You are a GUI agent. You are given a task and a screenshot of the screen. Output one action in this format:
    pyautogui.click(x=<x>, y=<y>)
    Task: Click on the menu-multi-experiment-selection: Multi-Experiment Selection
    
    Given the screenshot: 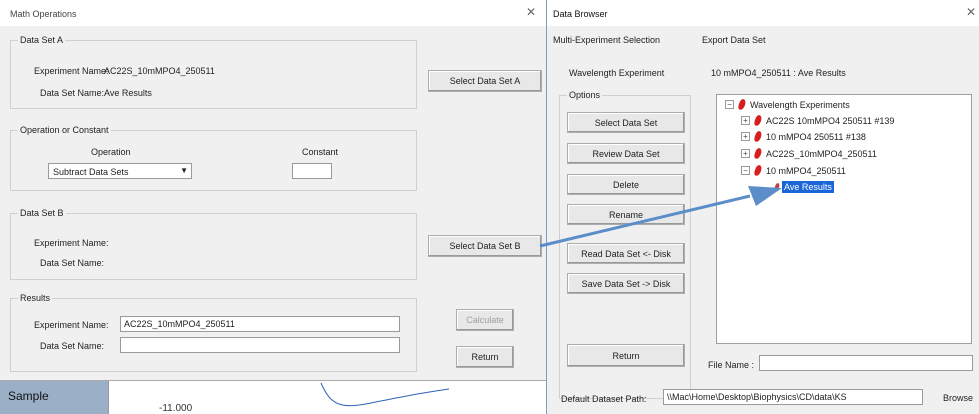 What is the action you would take?
    pyautogui.click(x=606, y=40)
    